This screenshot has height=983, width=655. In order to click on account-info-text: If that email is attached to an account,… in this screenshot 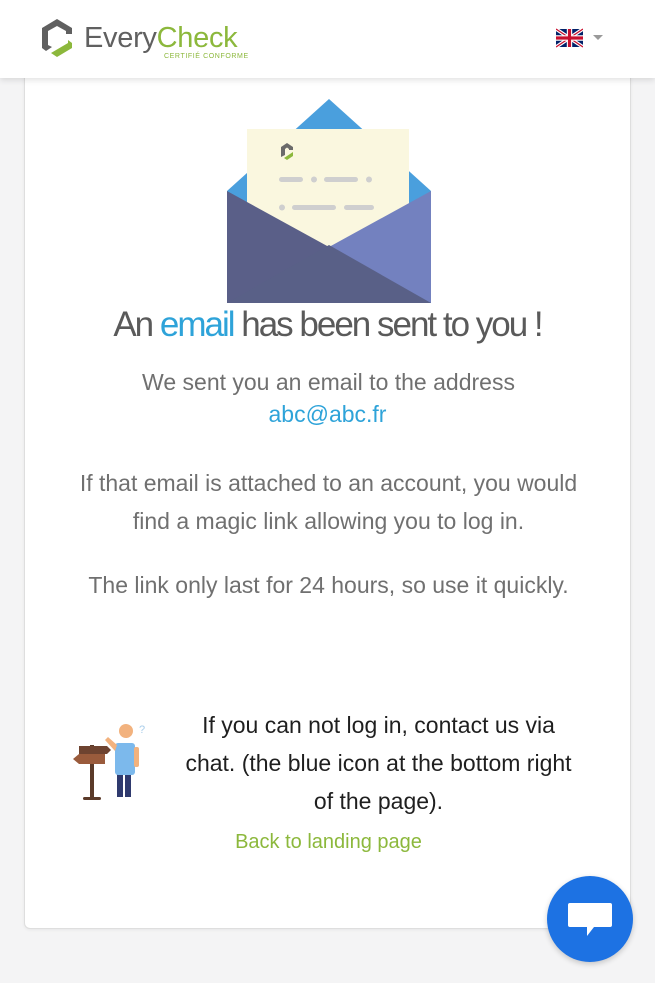, I will do `click(328, 502)`.